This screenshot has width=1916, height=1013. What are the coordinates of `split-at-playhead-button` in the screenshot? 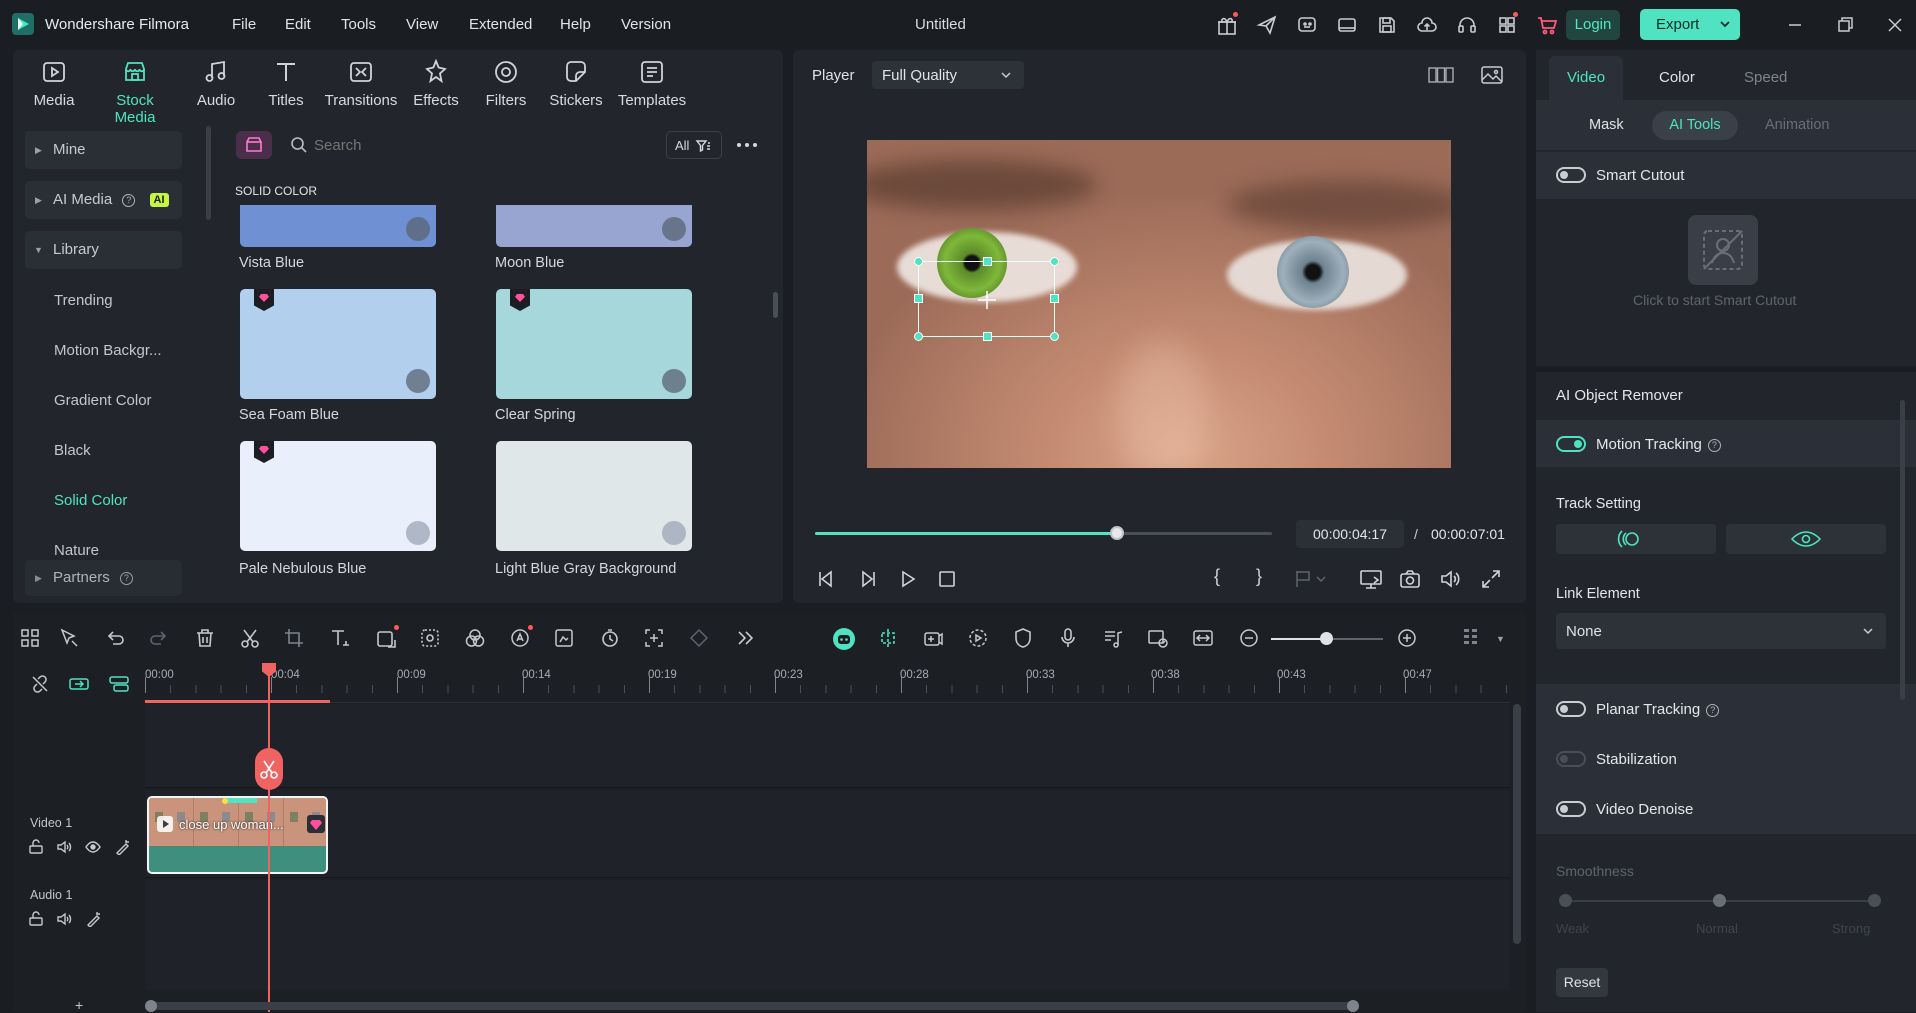 It's located at (269, 769).